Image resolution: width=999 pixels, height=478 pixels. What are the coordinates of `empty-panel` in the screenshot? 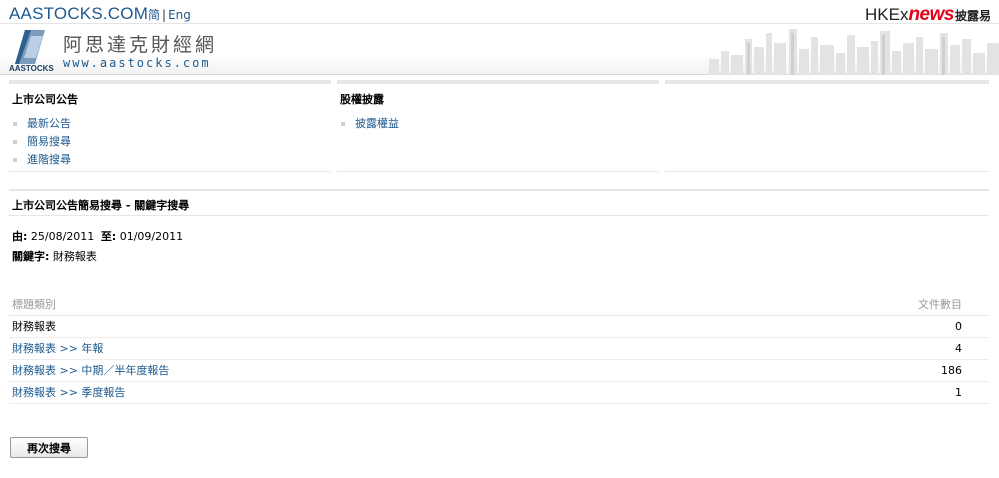 It's located at (827, 126).